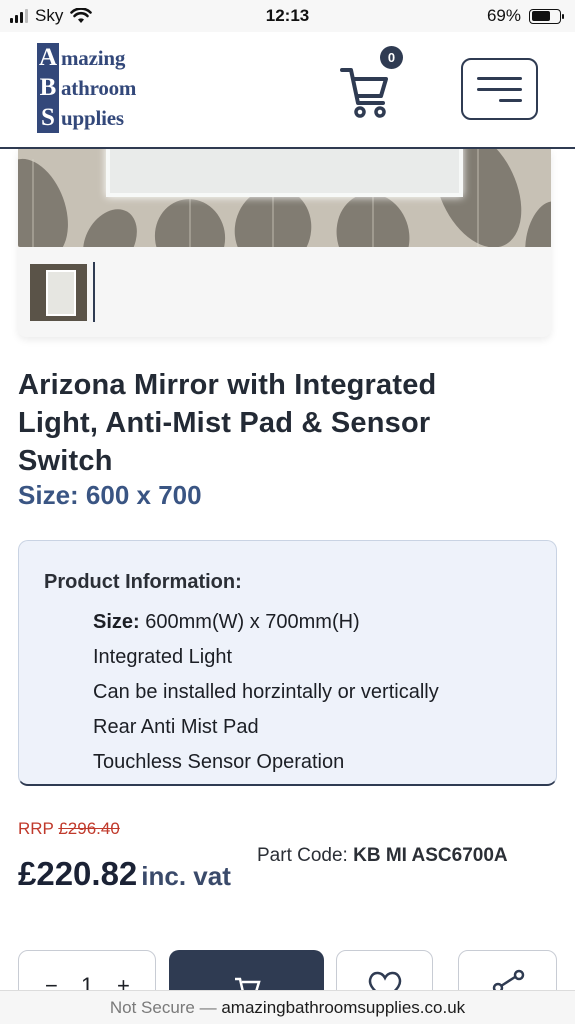  I want to click on product-size: Size: 600 x 700, so click(110, 495).